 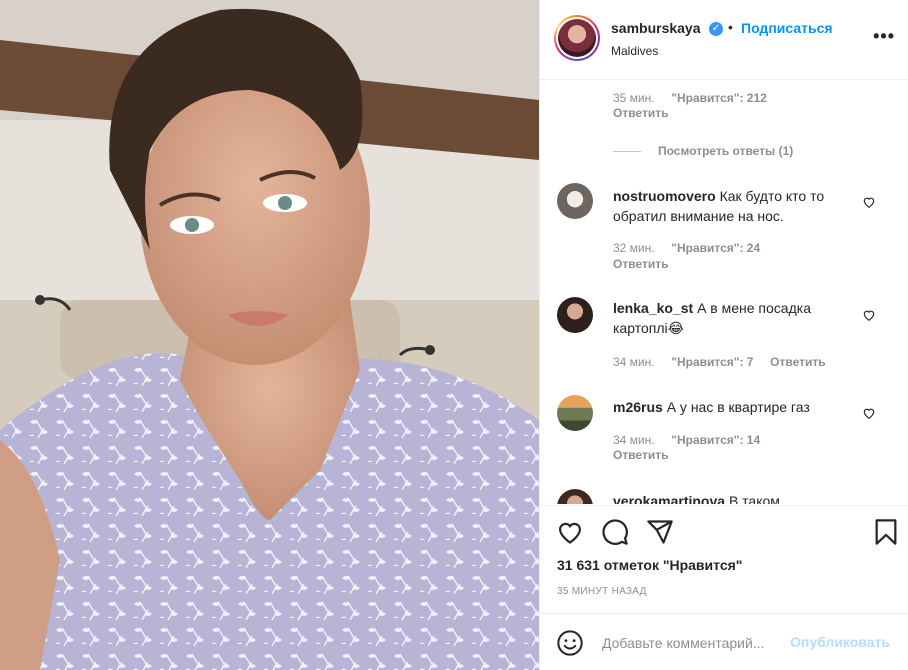 What do you see at coordinates (634, 51) in the screenshot?
I see `post-location: Maldives` at bounding box center [634, 51].